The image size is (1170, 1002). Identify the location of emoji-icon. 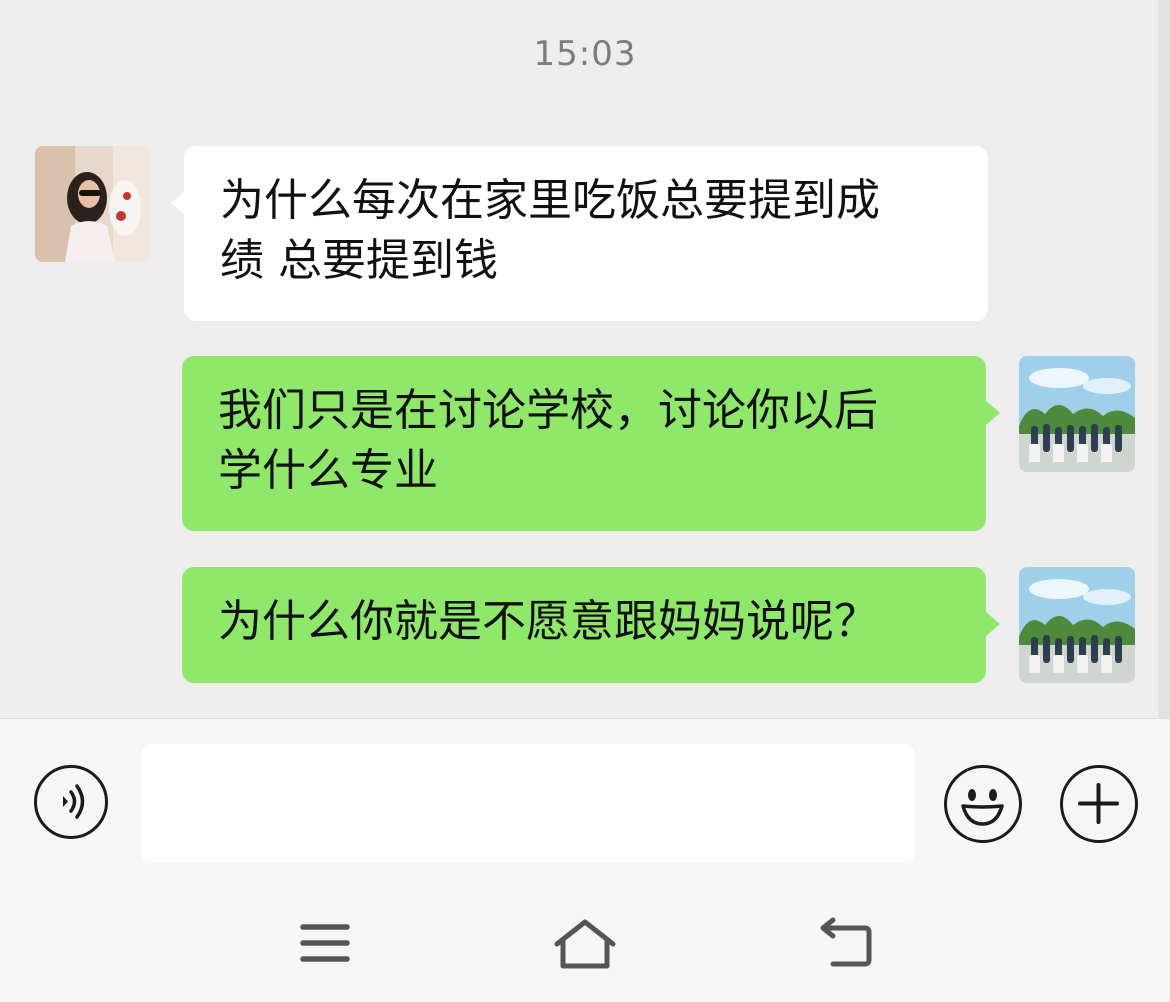
(982, 807).